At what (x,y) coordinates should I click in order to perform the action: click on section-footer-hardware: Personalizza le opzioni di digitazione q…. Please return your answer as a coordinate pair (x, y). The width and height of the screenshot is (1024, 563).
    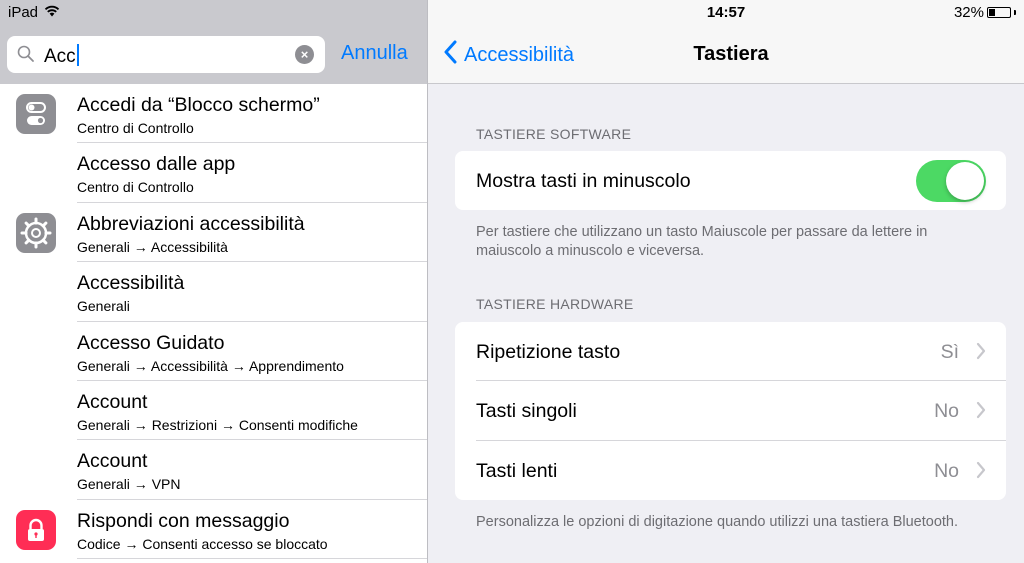
    Looking at the image, I should click on (717, 522).